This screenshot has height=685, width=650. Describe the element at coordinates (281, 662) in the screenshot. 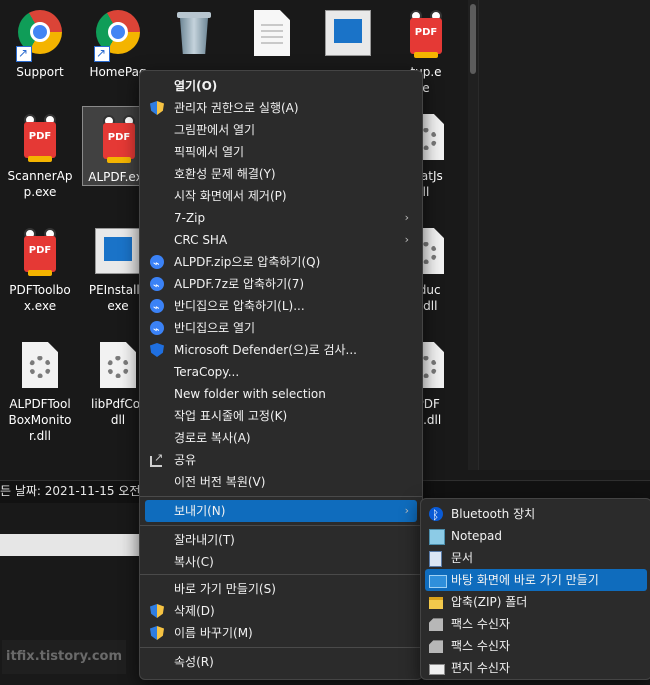

I see `context-menu-item: 속성(R)` at that location.